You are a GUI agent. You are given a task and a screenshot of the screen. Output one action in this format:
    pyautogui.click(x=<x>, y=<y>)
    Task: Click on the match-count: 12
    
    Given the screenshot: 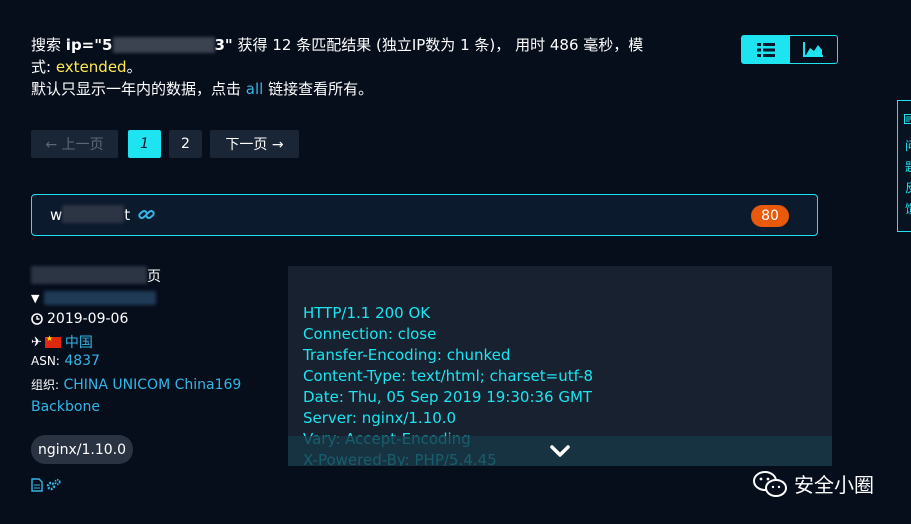 What is the action you would take?
    pyautogui.click(x=282, y=45)
    